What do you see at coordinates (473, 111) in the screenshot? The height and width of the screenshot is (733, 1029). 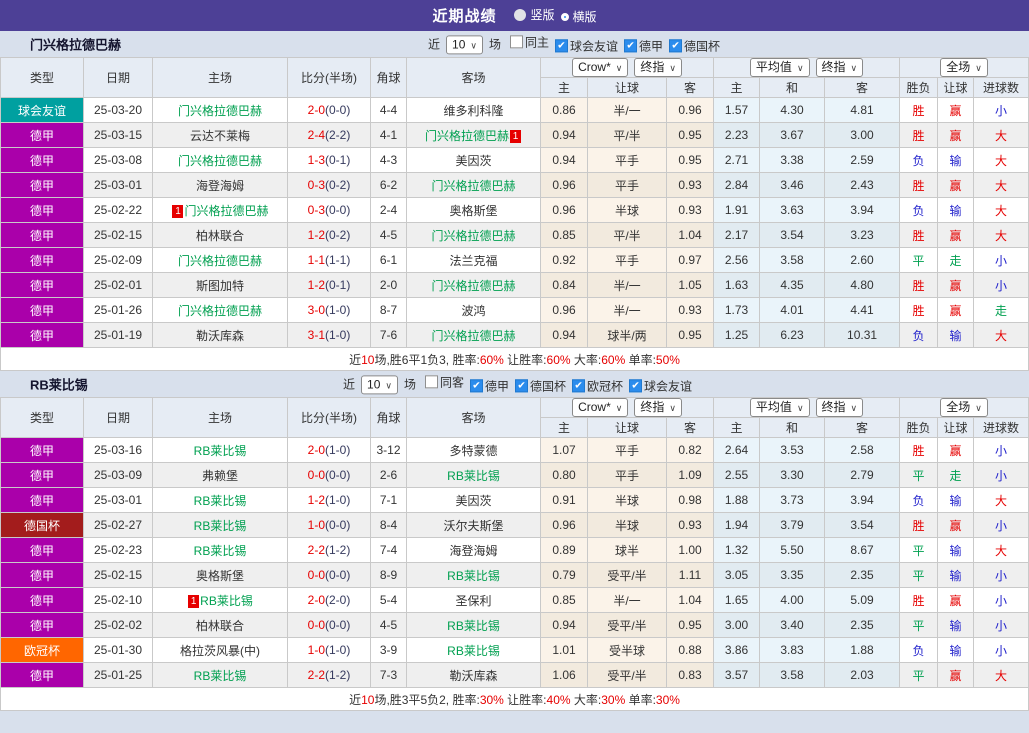 I see `team-name-link: 维多利科隆` at bounding box center [473, 111].